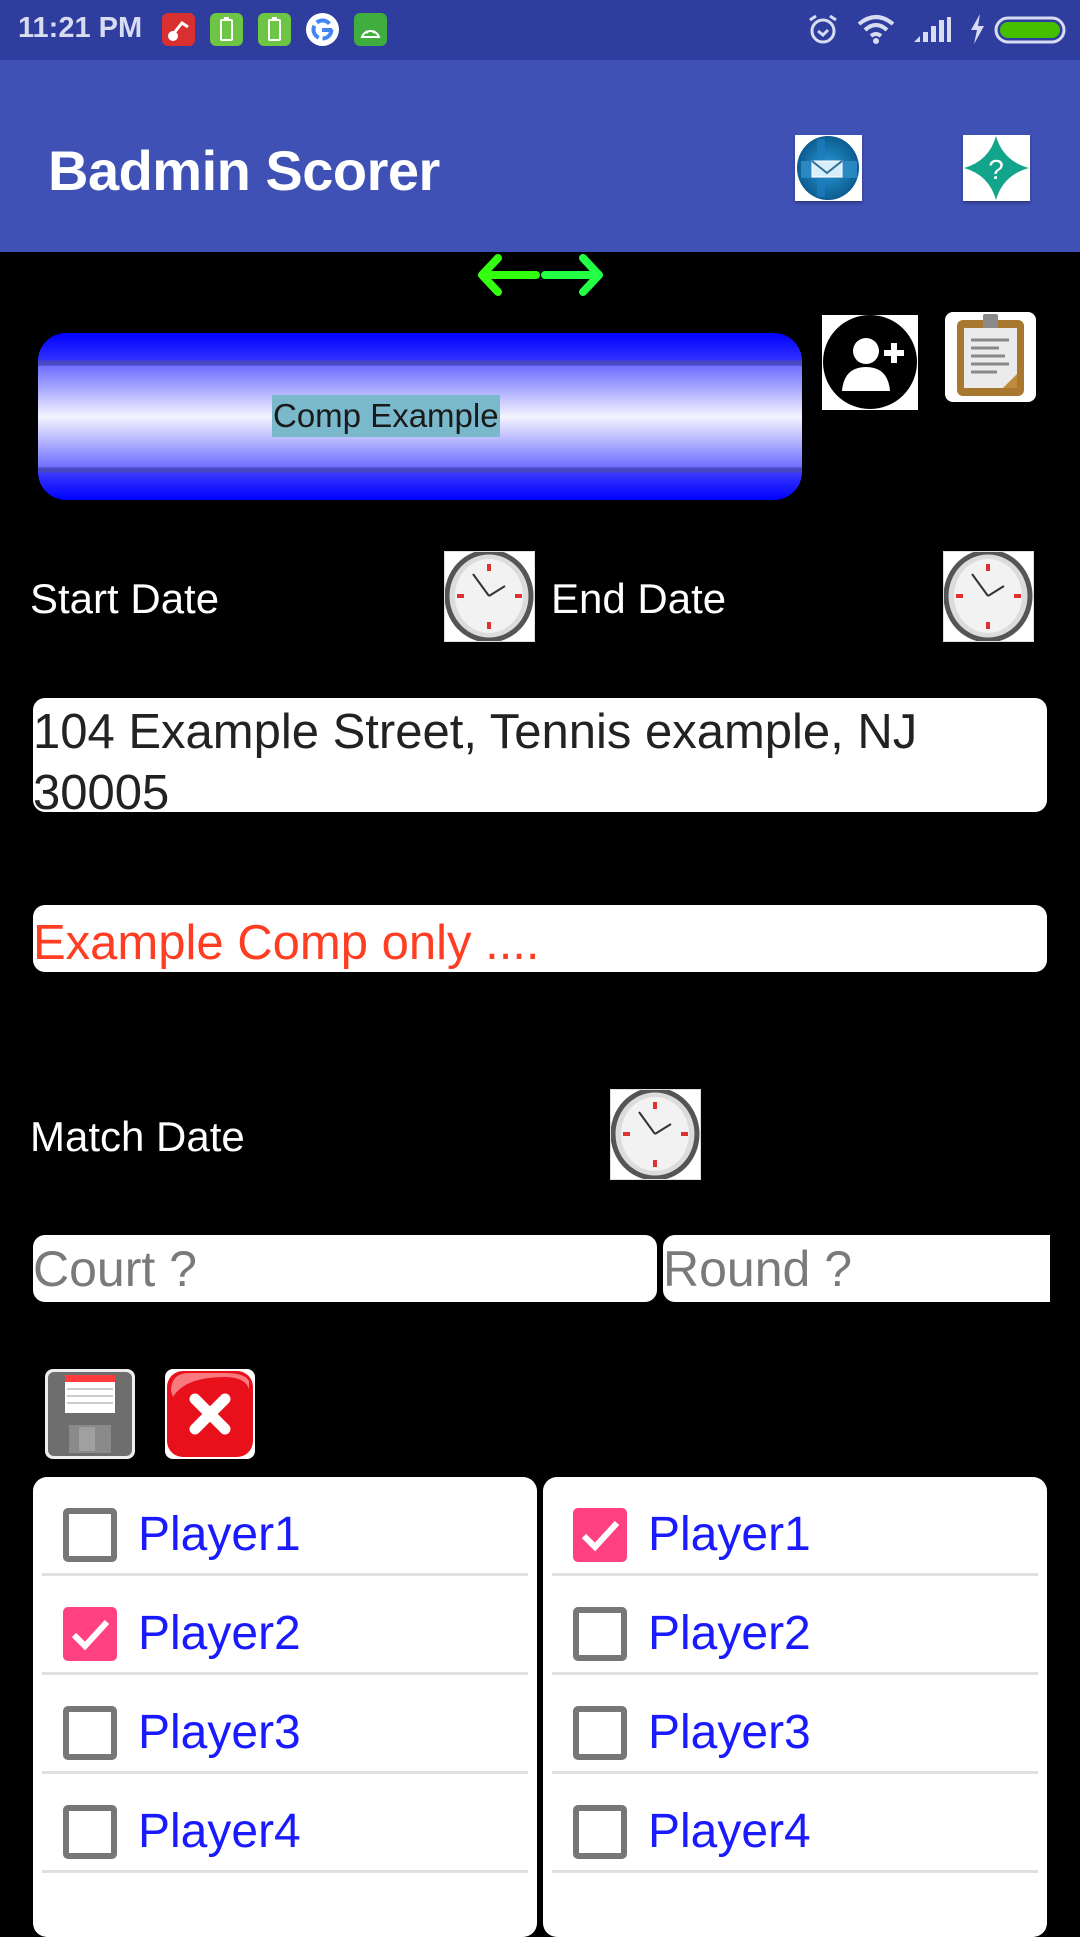 This screenshot has height=1937, width=1080. I want to click on status-time: 11:21 PM, so click(80, 28).